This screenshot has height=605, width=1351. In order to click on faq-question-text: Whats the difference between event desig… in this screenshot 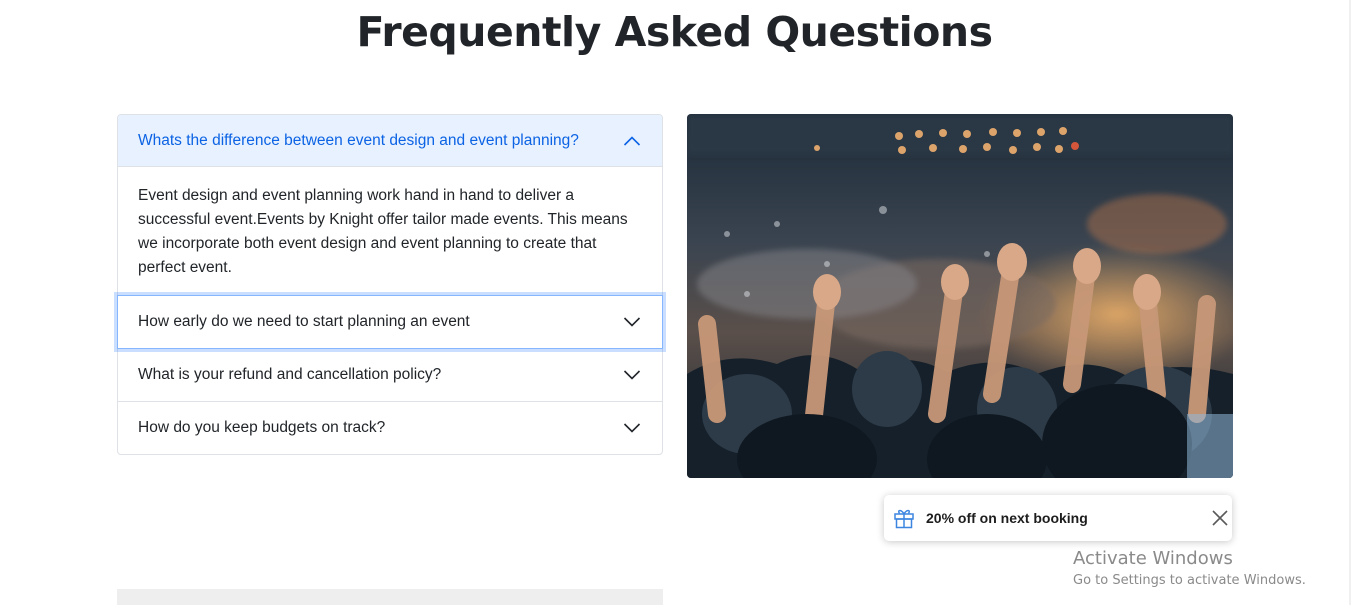, I will do `click(358, 140)`.